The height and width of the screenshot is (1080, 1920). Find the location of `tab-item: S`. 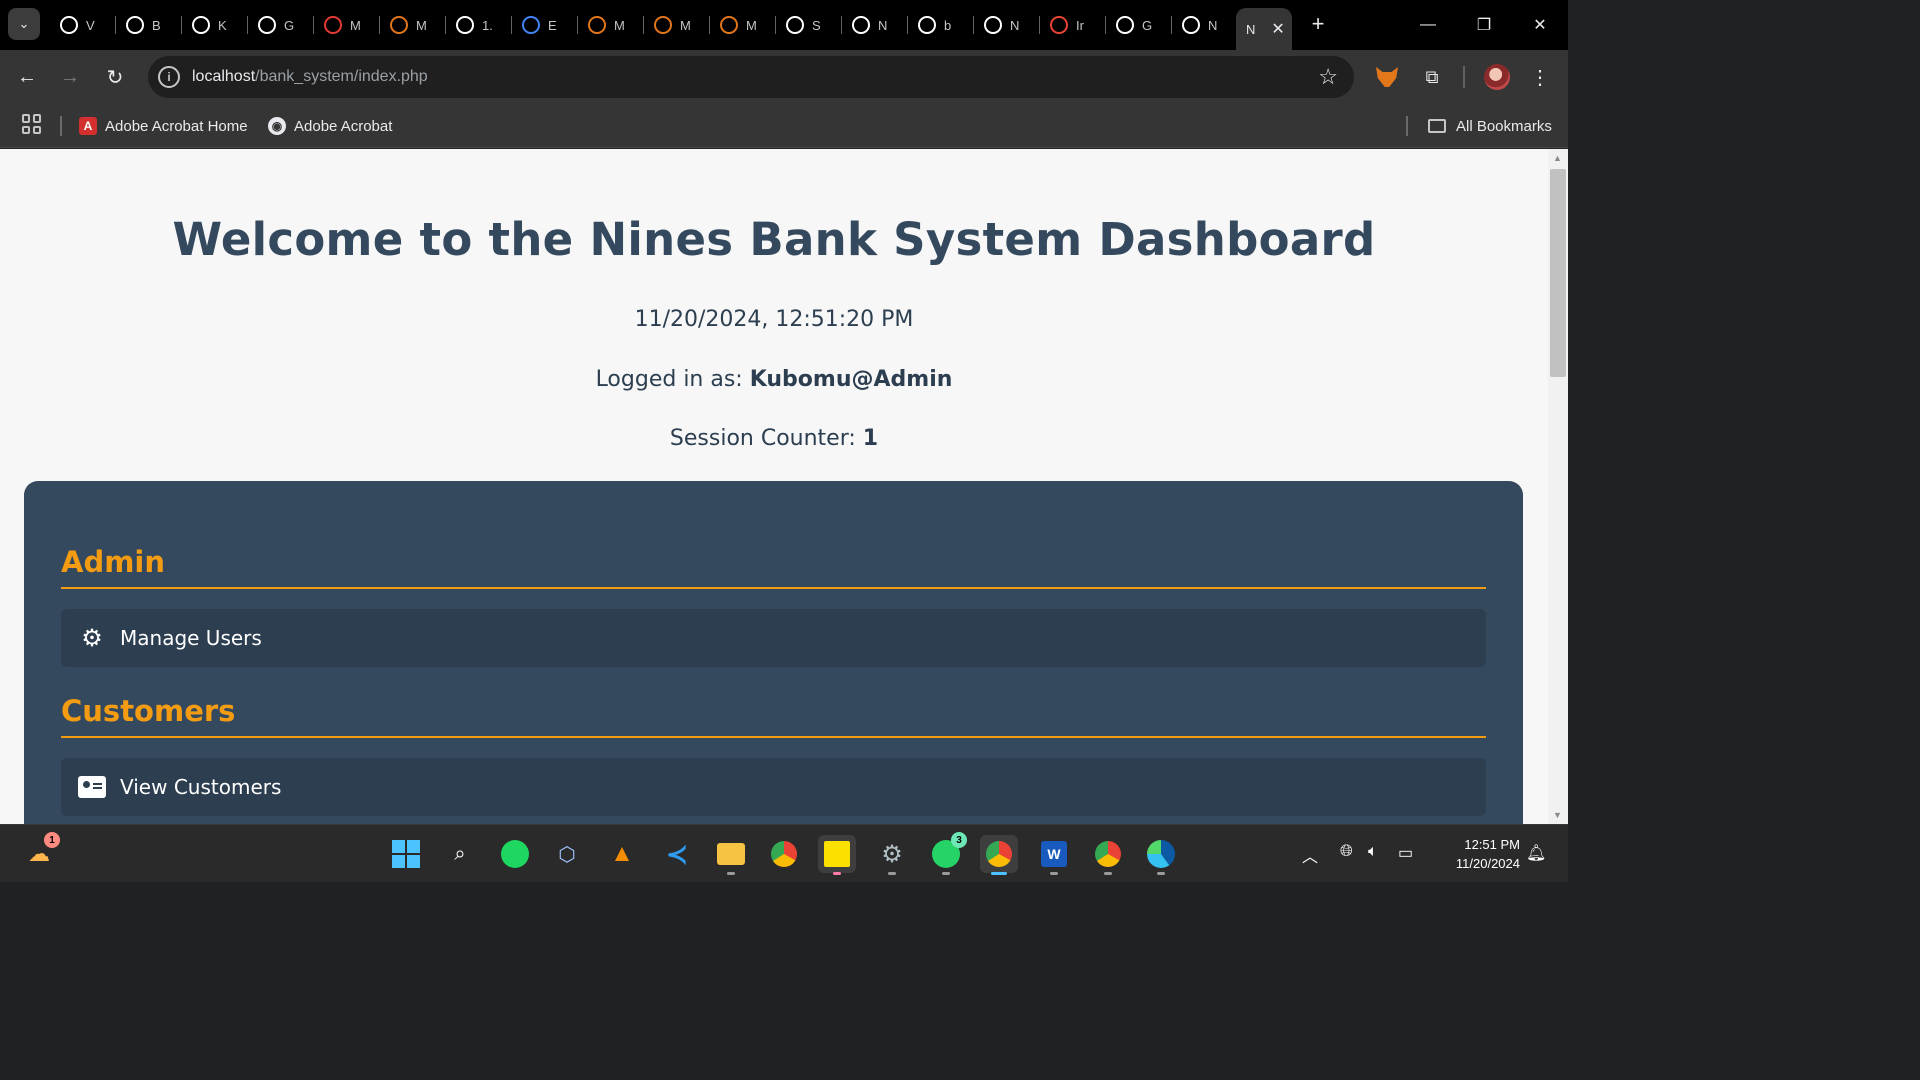

tab-item: S is located at coordinates (808, 25).